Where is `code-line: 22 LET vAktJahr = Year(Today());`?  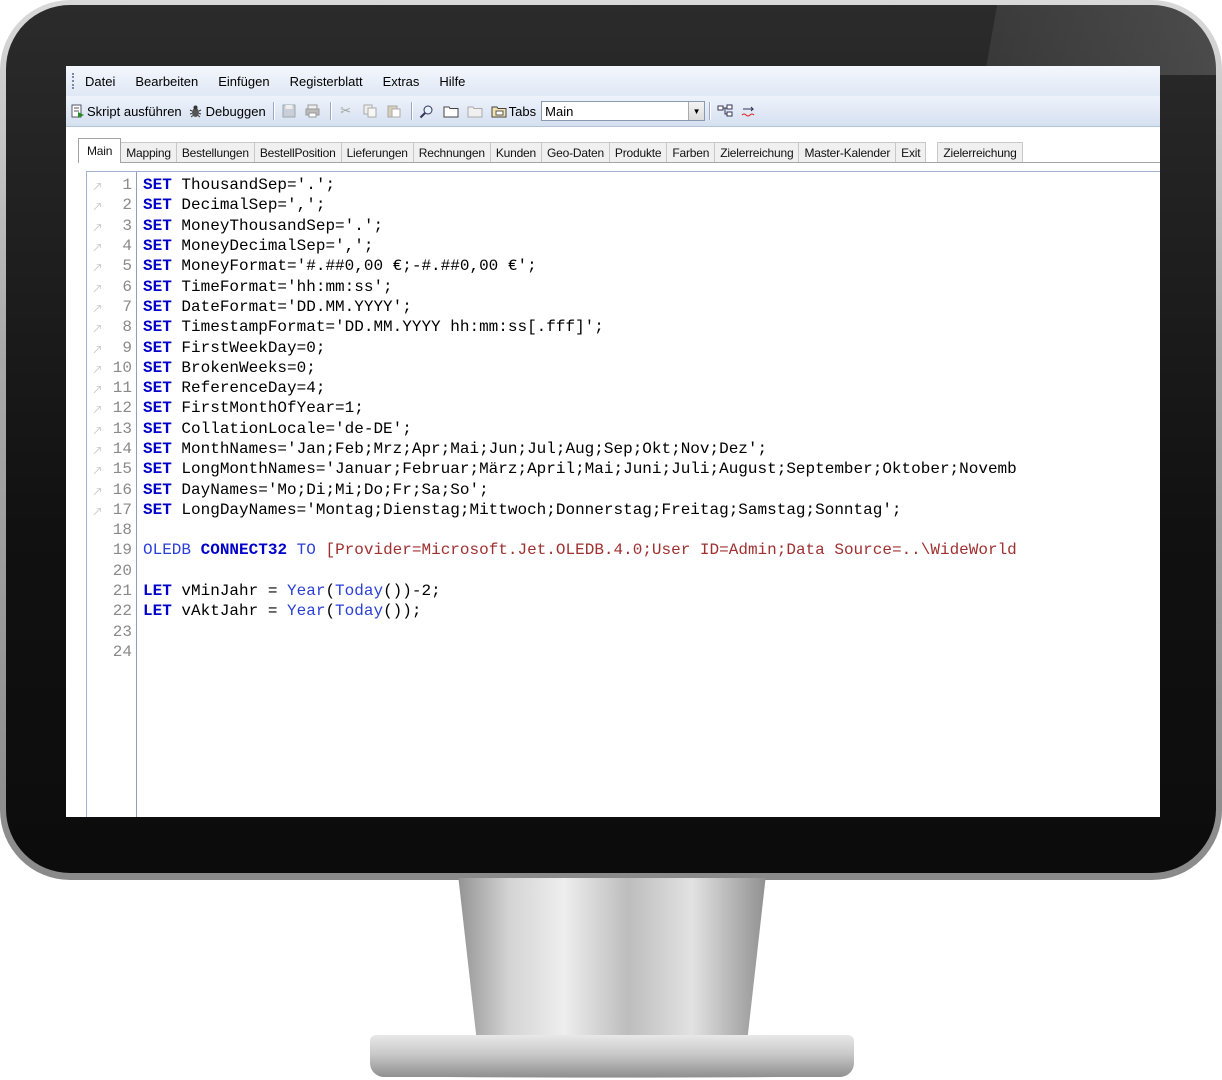
code-line: 22 LET vAktJahr = Year(Today()); is located at coordinates (552, 611).